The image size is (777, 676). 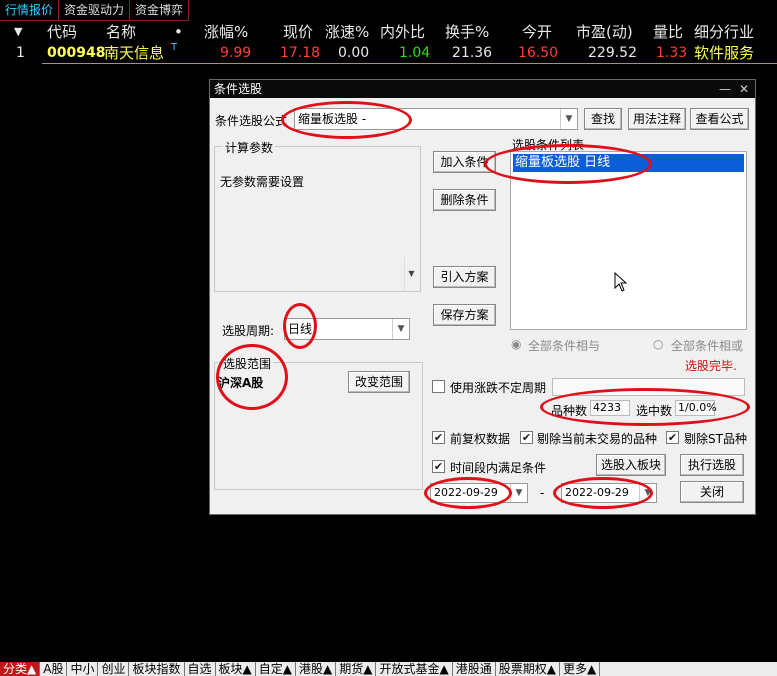 I want to click on tab-open-fund: 开放式基金▲, so click(x=414, y=669).